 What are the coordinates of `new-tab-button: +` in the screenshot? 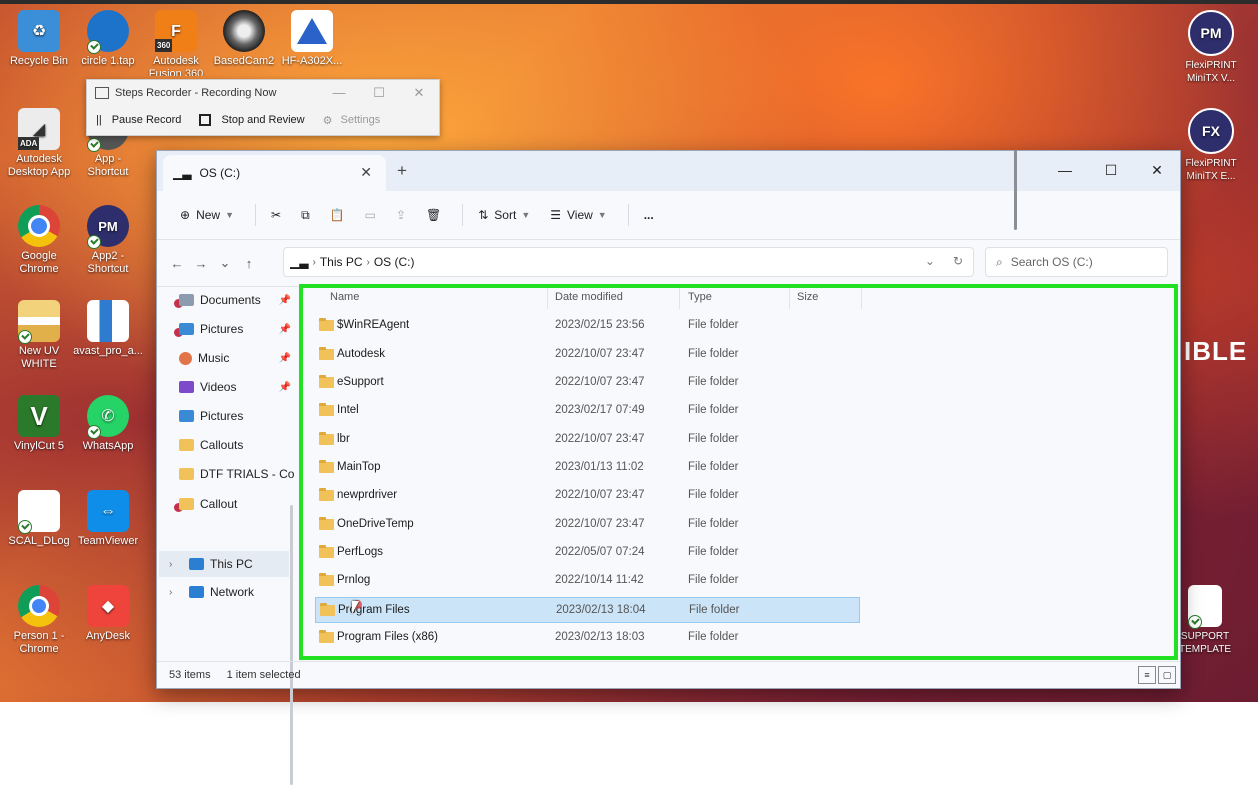 It's located at (402, 171).